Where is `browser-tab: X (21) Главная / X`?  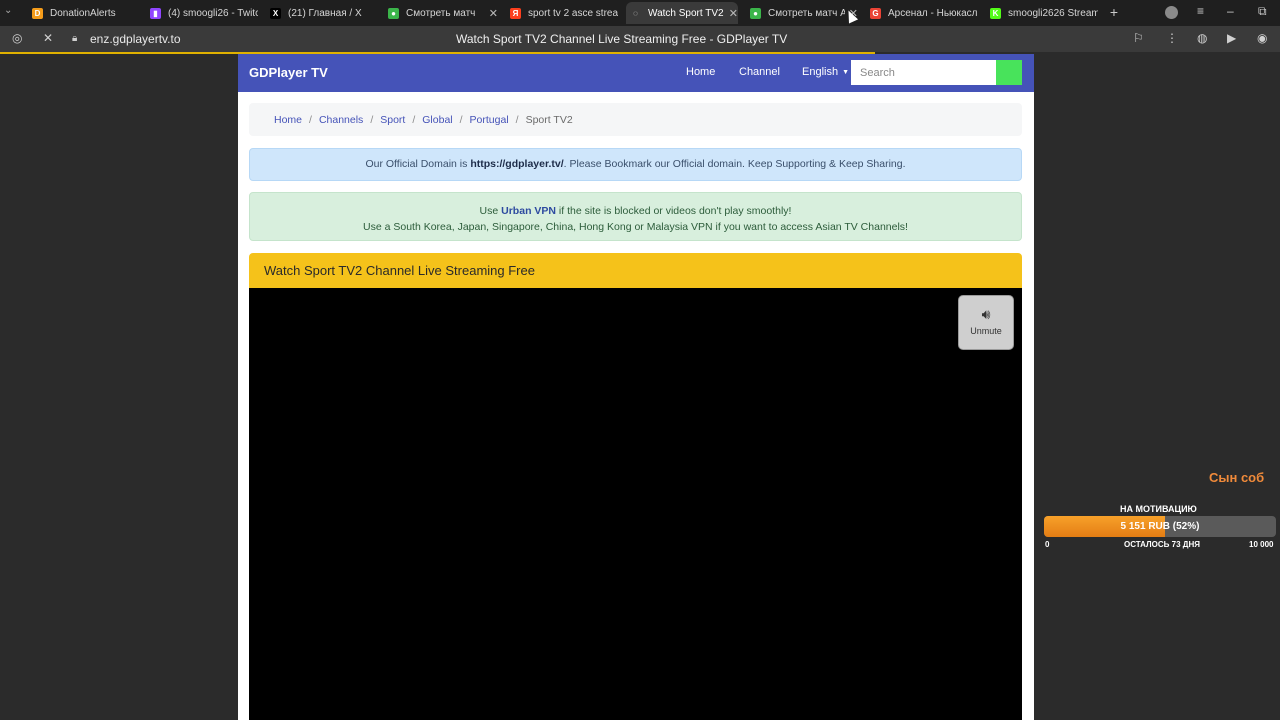 browser-tab: X (21) Главная / X is located at coordinates (322, 13).